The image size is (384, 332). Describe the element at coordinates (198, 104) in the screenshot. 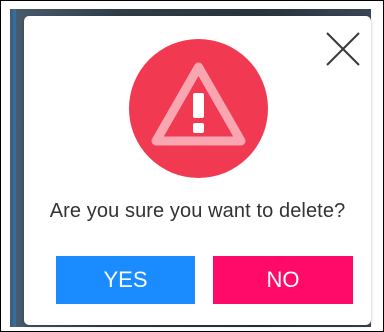

I see `warning-triangle-icon` at that location.